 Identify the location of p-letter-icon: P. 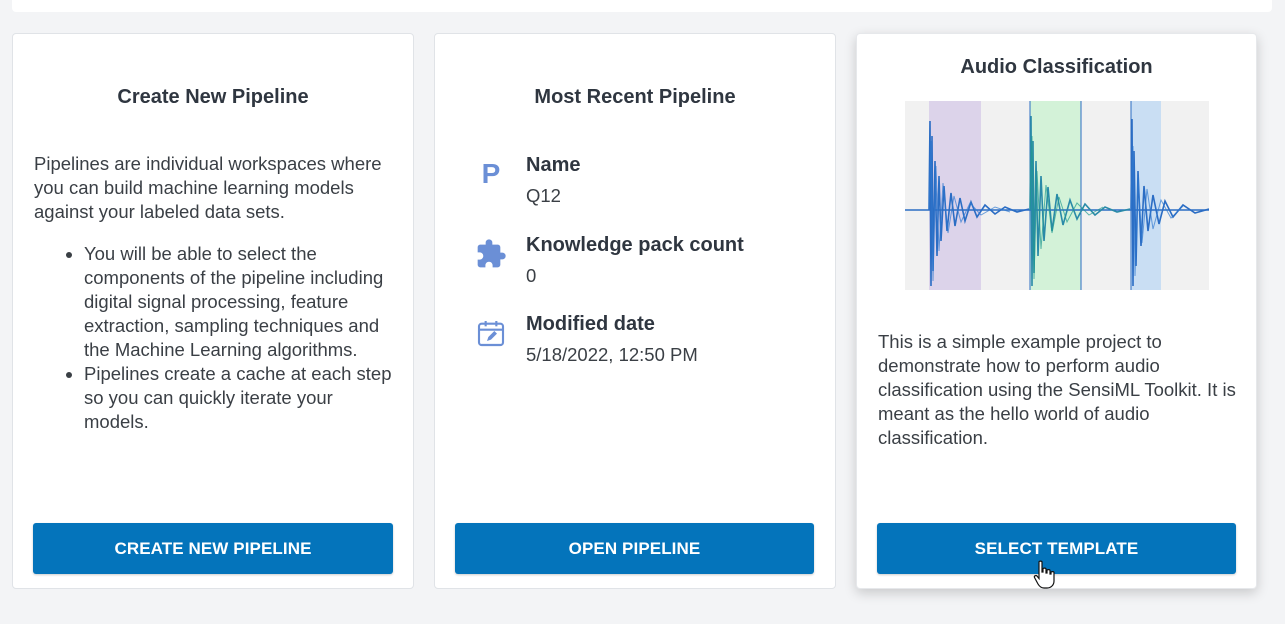
(491, 173).